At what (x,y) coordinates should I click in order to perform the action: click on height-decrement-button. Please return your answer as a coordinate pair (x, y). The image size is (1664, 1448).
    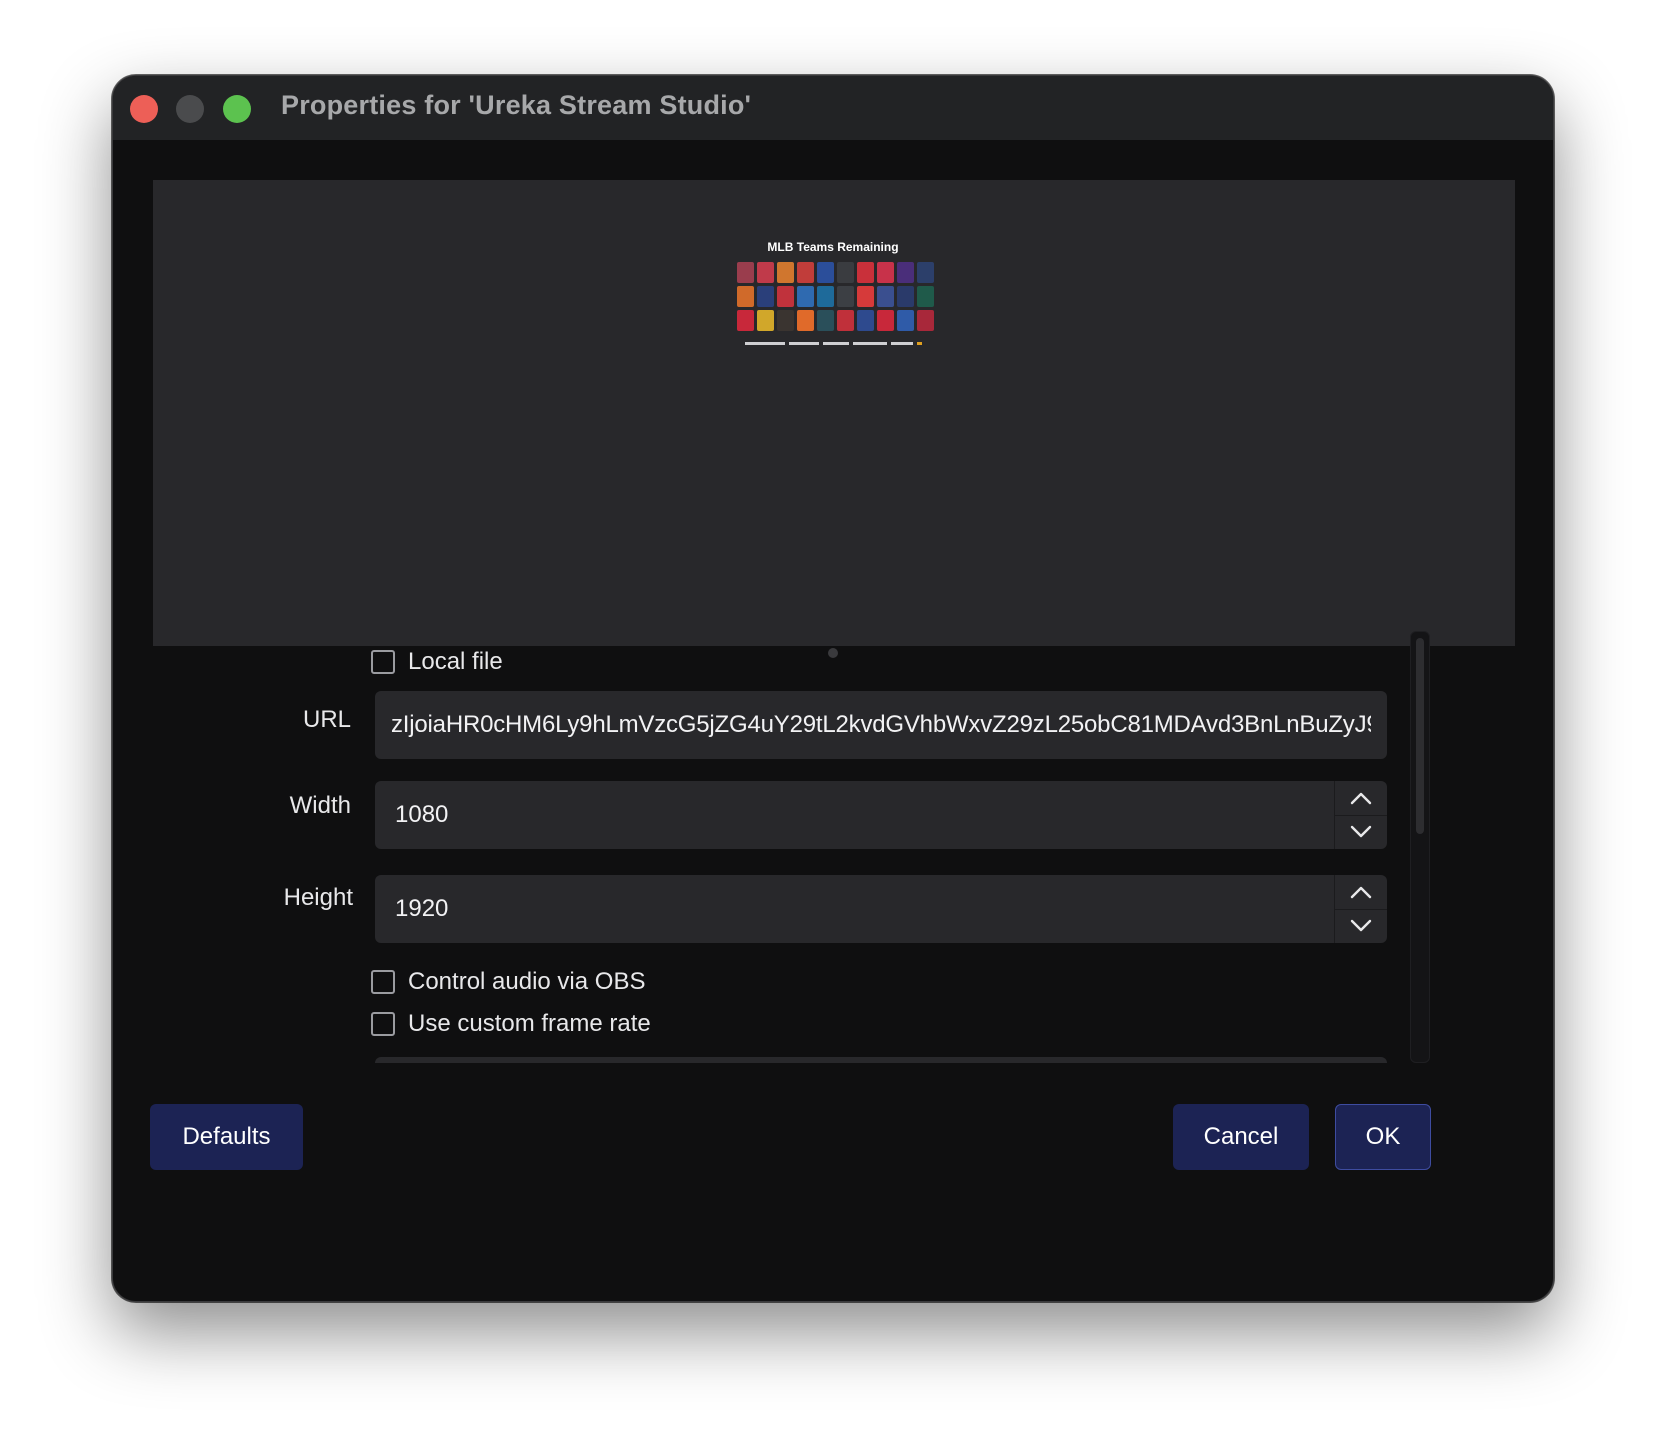
    Looking at the image, I should click on (1361, 926).